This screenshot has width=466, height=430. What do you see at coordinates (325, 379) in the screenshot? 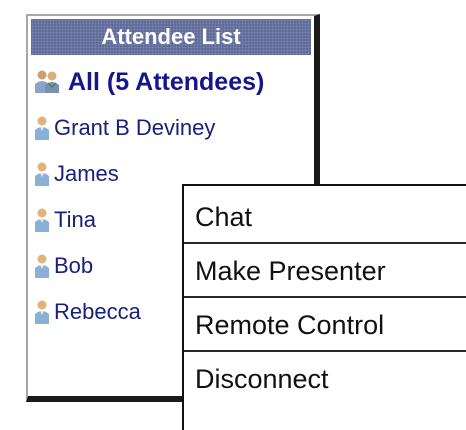
I see `menu-item-disconnect: Disconnect` at bounding box center [325, 379].